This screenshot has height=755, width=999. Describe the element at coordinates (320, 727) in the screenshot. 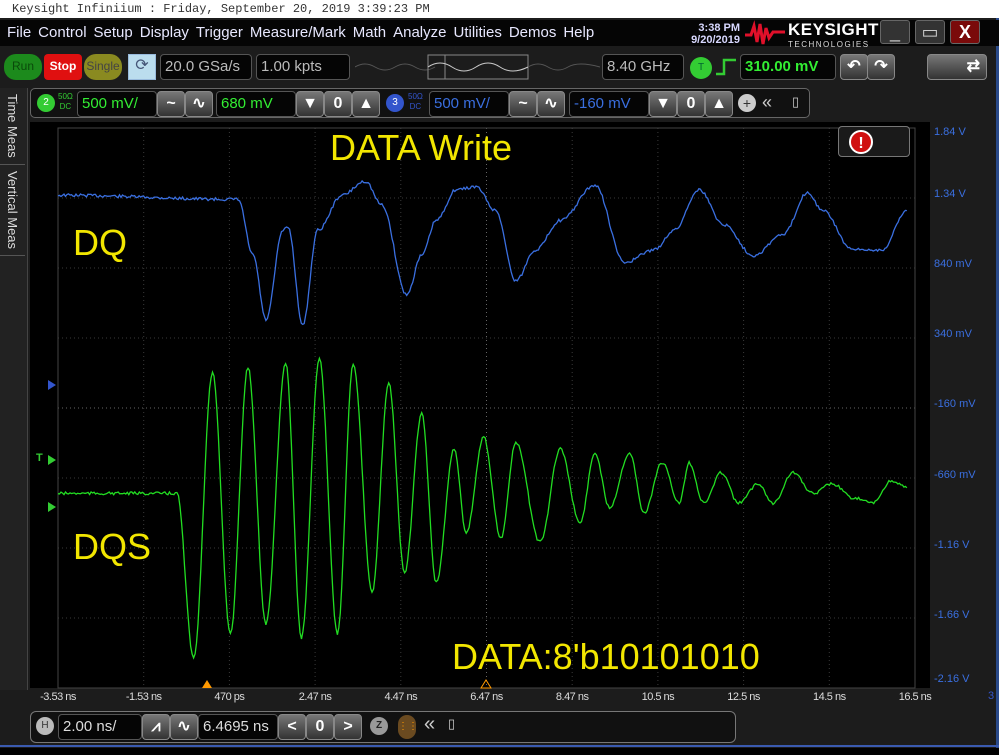

I see `position-zero-icon: 0` at that location.